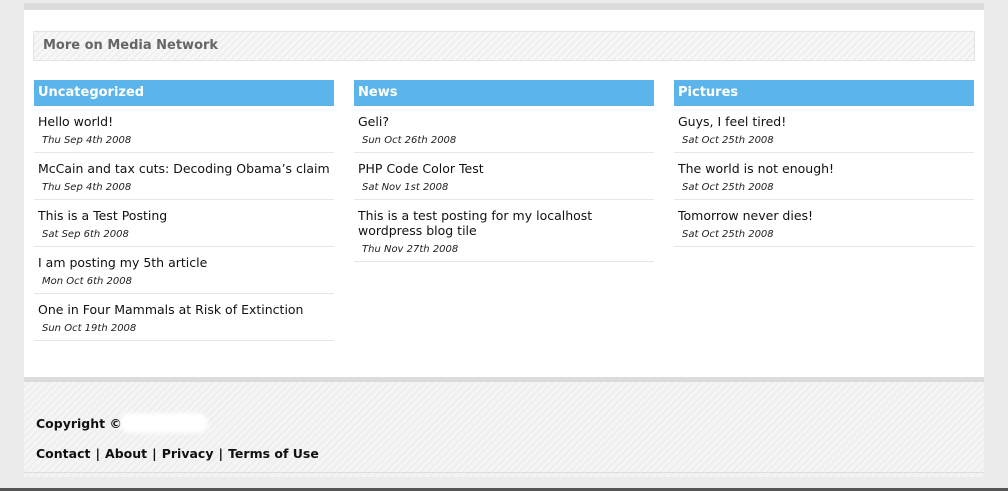  I want to click on post-link: Tomorrow never dies!, so click(824, 215).